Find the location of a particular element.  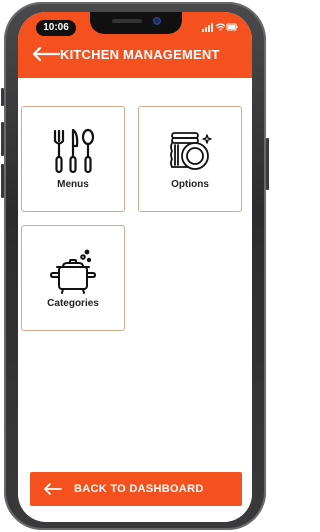

signal-icon is located at coordinates (207, 27).